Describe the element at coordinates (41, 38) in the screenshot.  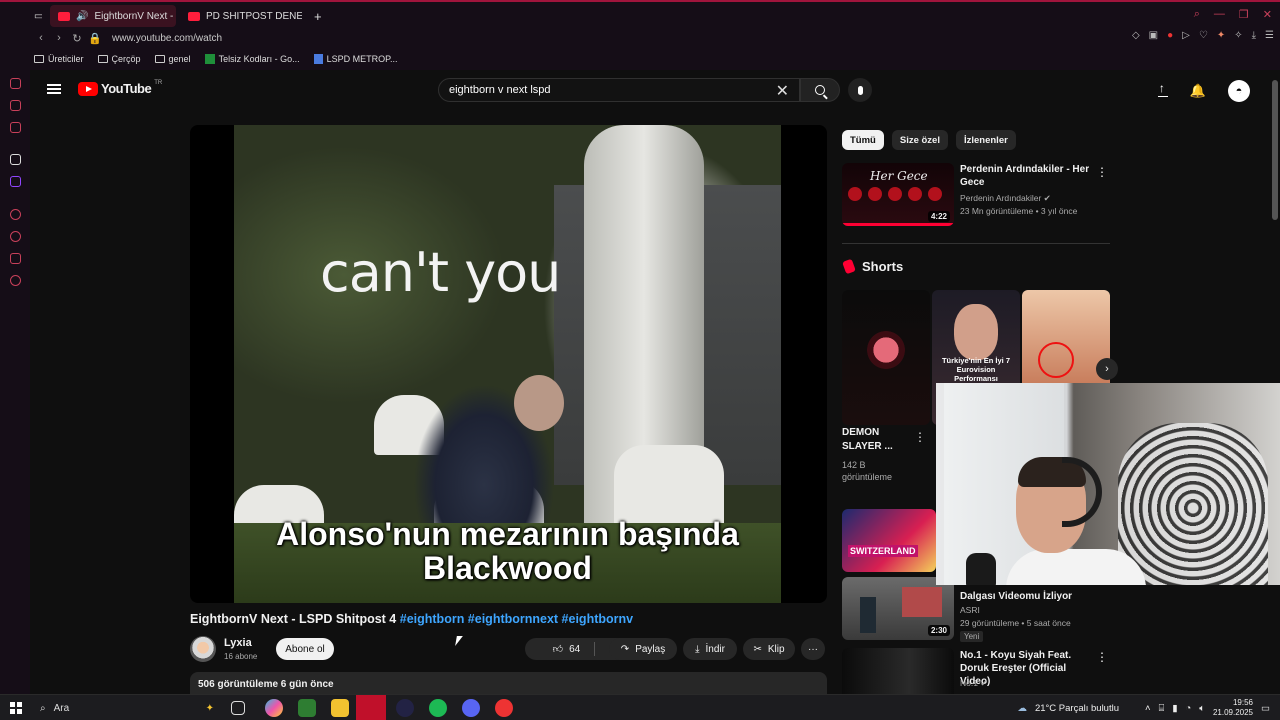
I see `back-icon: ‹` at that location.